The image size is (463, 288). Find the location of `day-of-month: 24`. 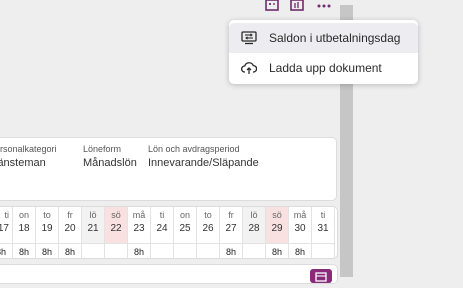

day-of-month: 24 is located at coordinates (162, 228).